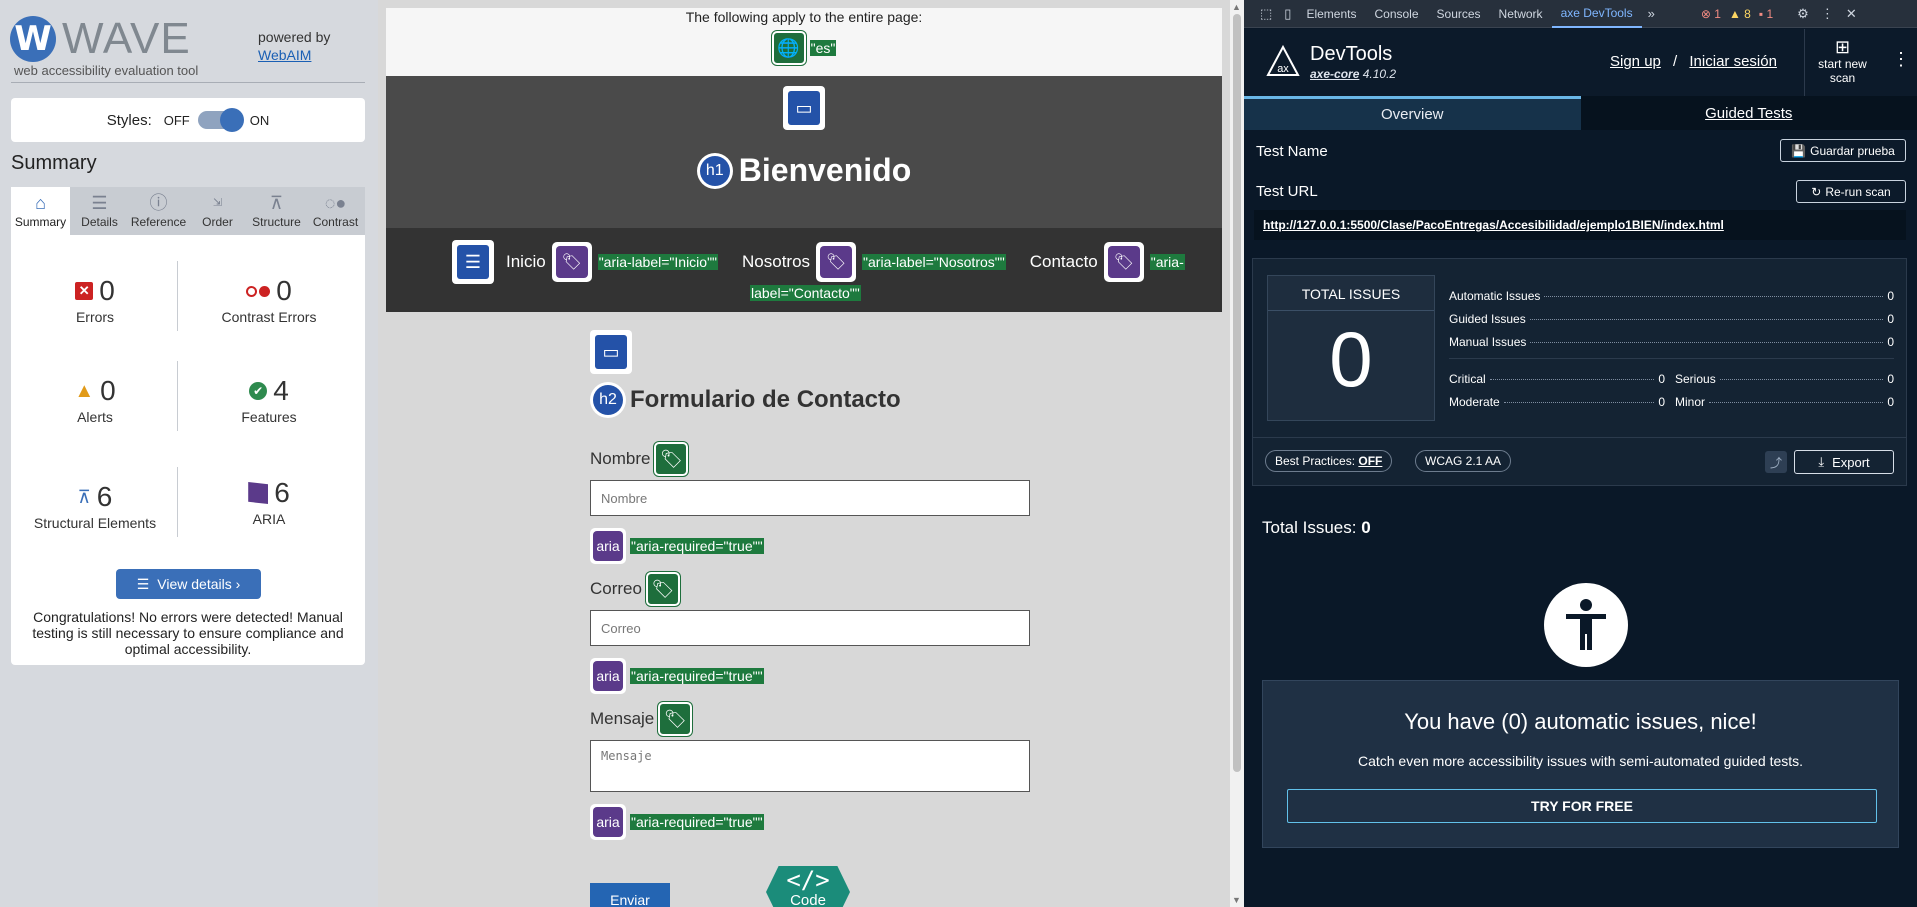 The height and width of the screenshot is (907, 1917). I want to click on lang-value: "es", so click(823, 48).